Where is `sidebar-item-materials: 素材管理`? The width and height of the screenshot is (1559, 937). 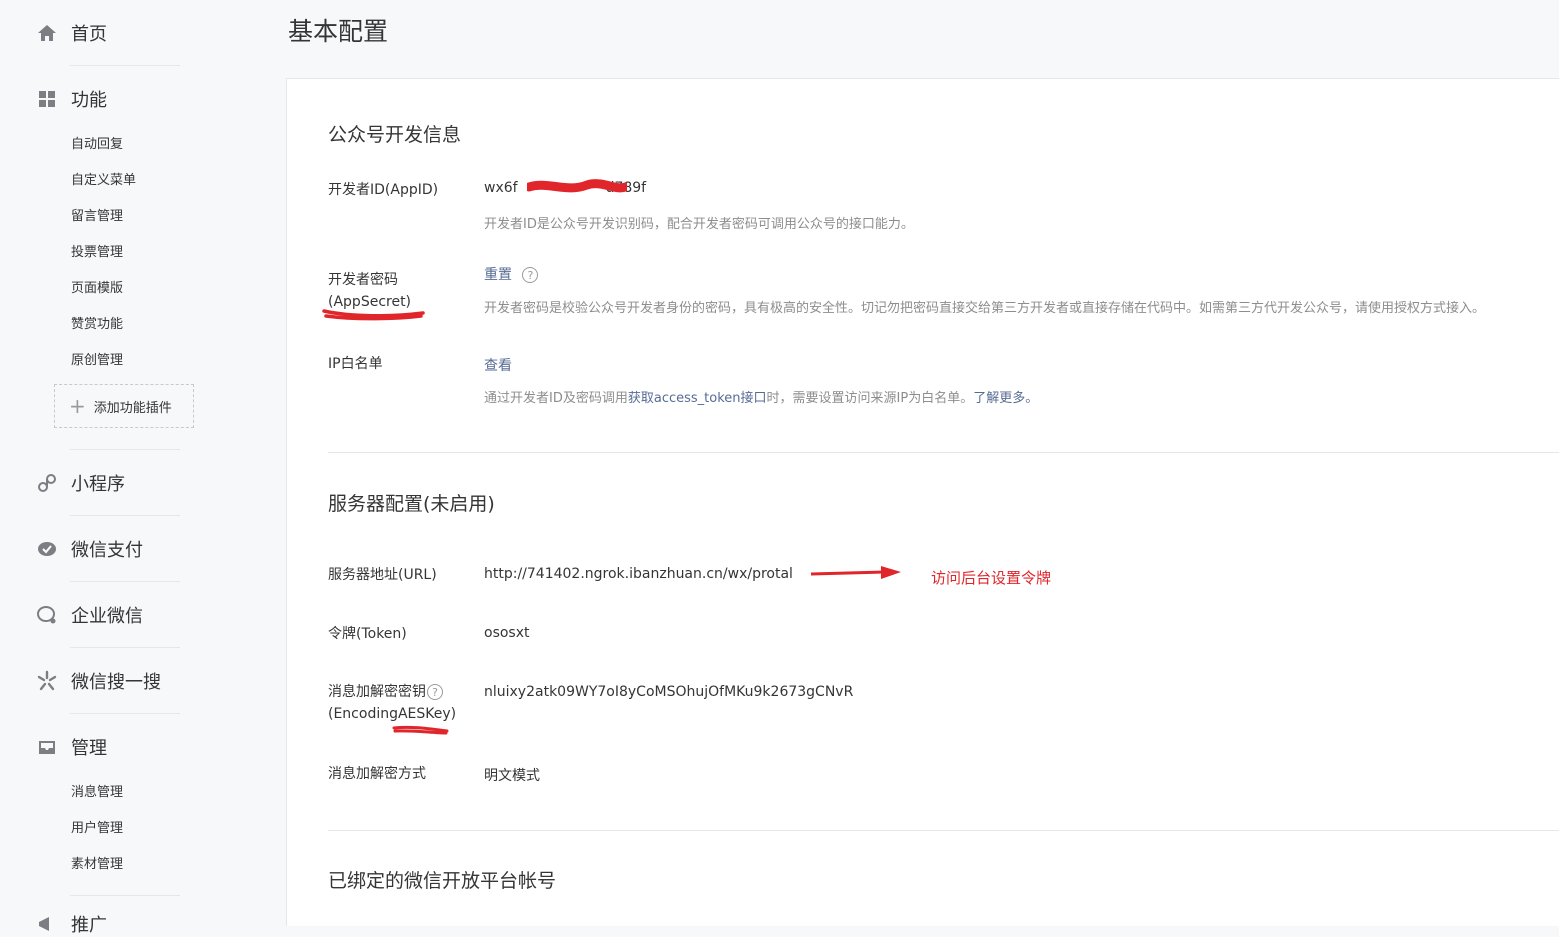
sidebar-item-materials: 素材管理 is located at coordinates (97, 862).